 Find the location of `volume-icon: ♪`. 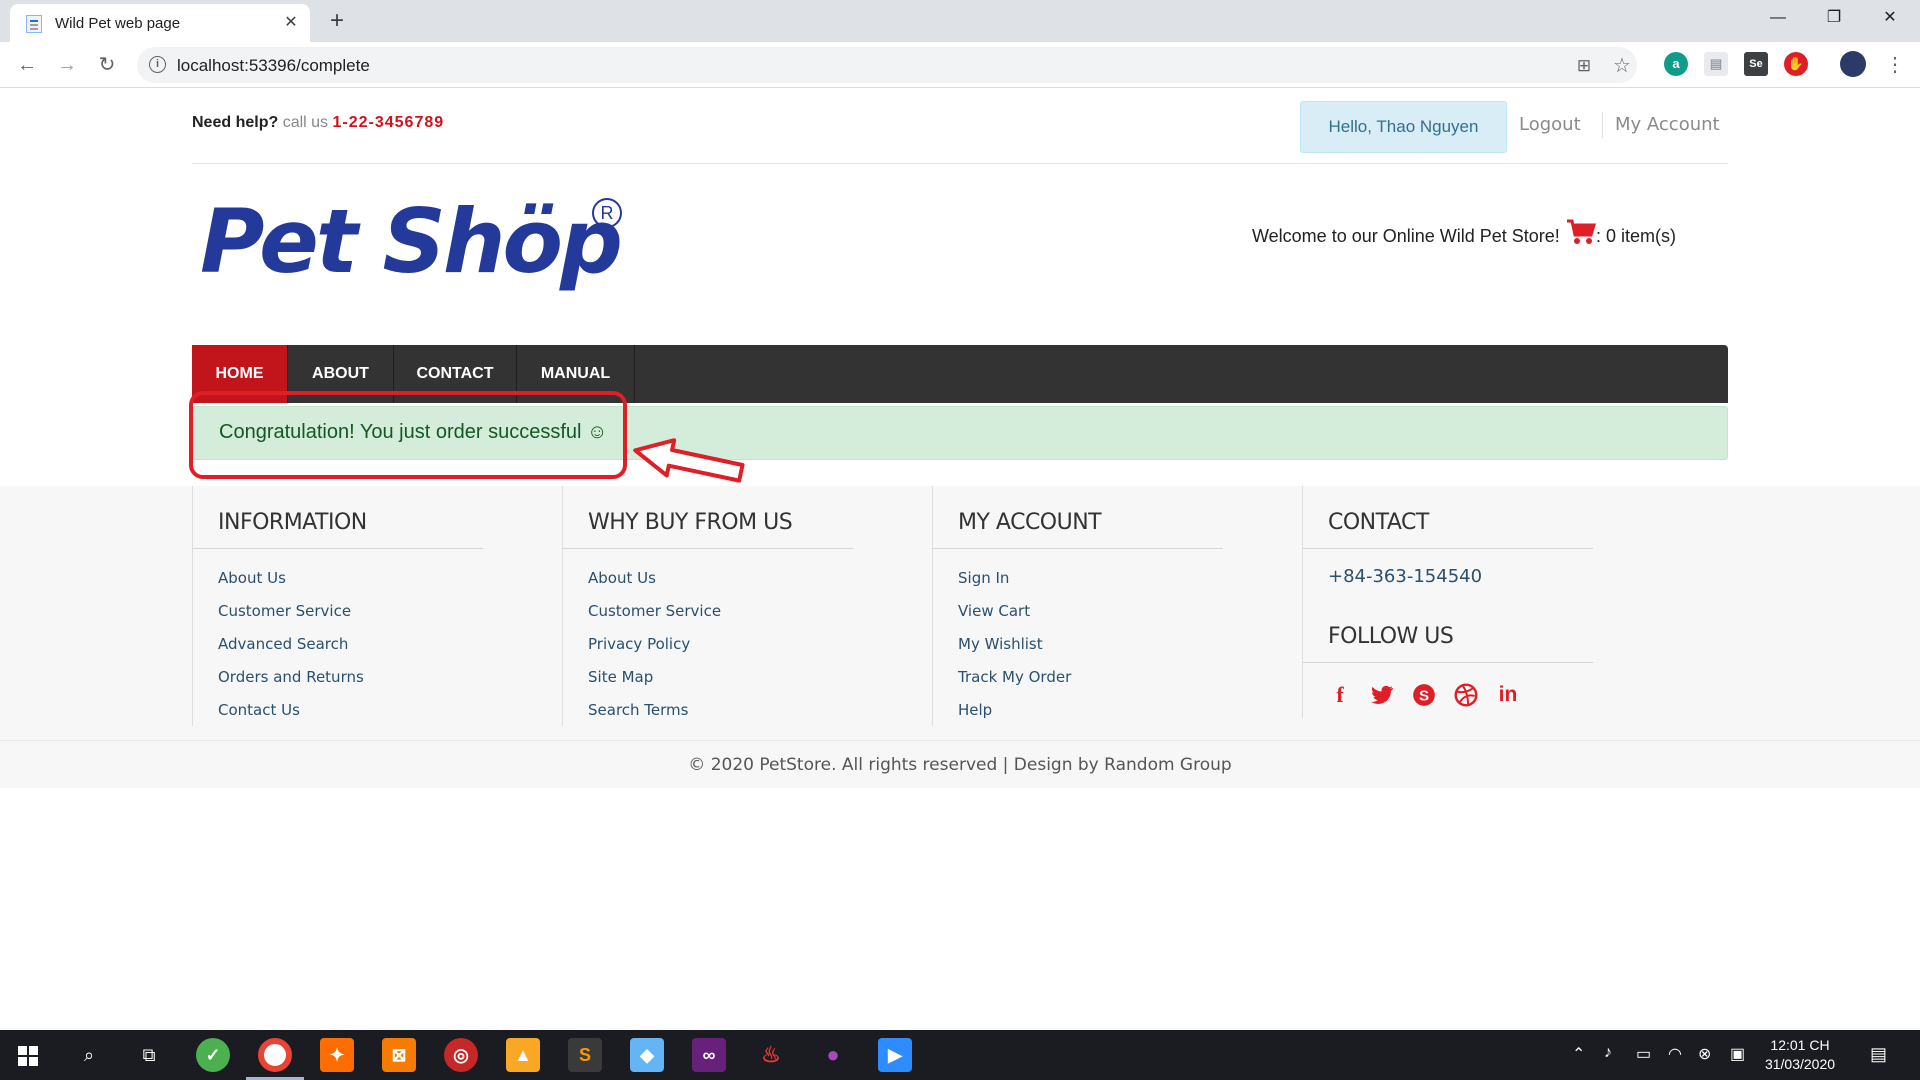

volume-icon: ♪ is located at coordinates (1608, 1053).